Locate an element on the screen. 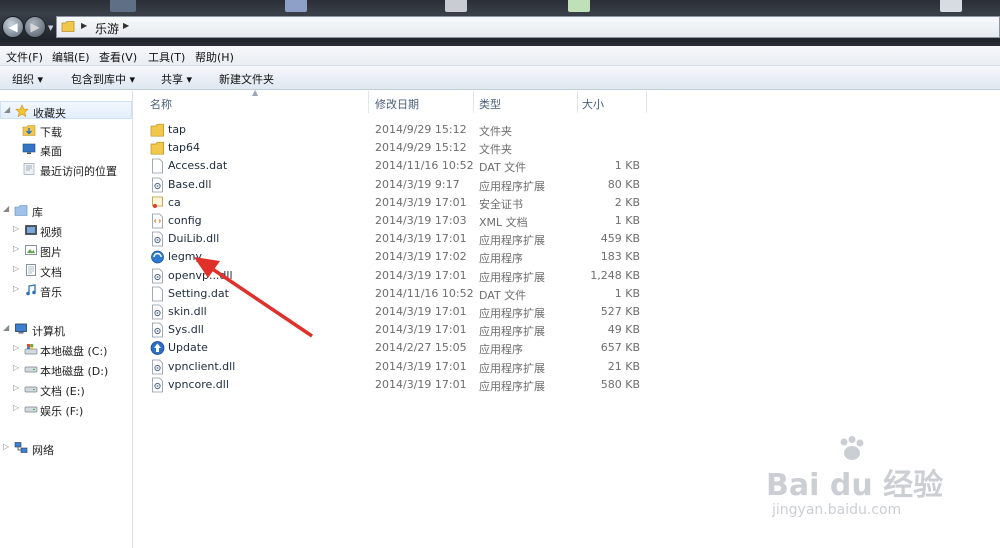  menu-view: 查看(V) is located at coordinates (118, 57).